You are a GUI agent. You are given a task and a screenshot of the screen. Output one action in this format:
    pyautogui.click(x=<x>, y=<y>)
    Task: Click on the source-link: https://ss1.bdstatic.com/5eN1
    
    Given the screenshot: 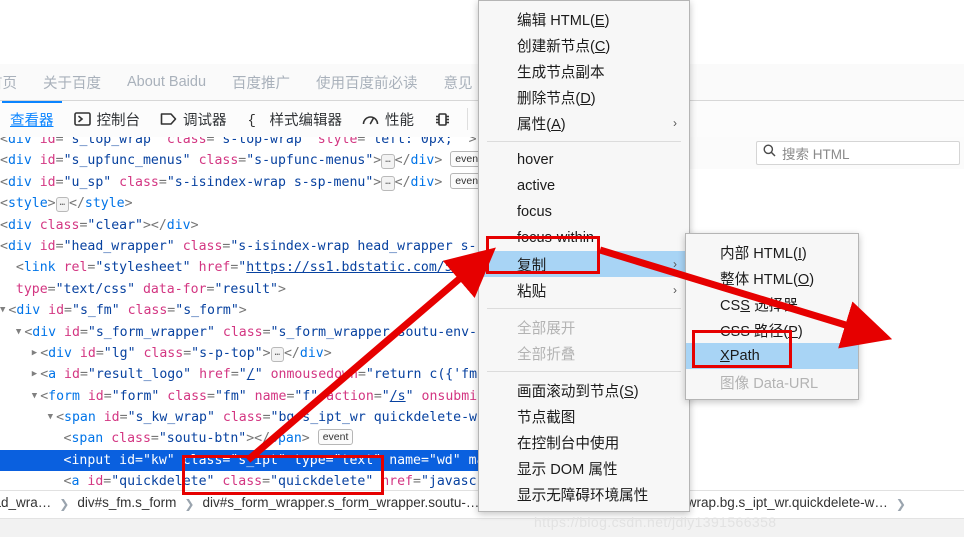 What is the action you would take?
    pyautogui.click(x=361, y=267)
    